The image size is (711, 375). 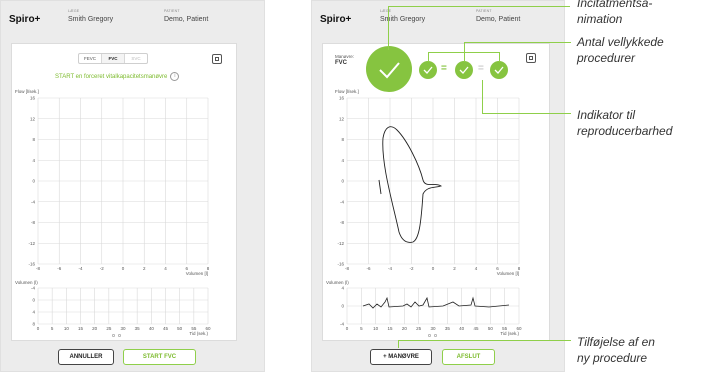 What do you see at coordinates (136, 58) in the screenshot?
I see `tab-svc: SVC` at bounding box center [136, 58].